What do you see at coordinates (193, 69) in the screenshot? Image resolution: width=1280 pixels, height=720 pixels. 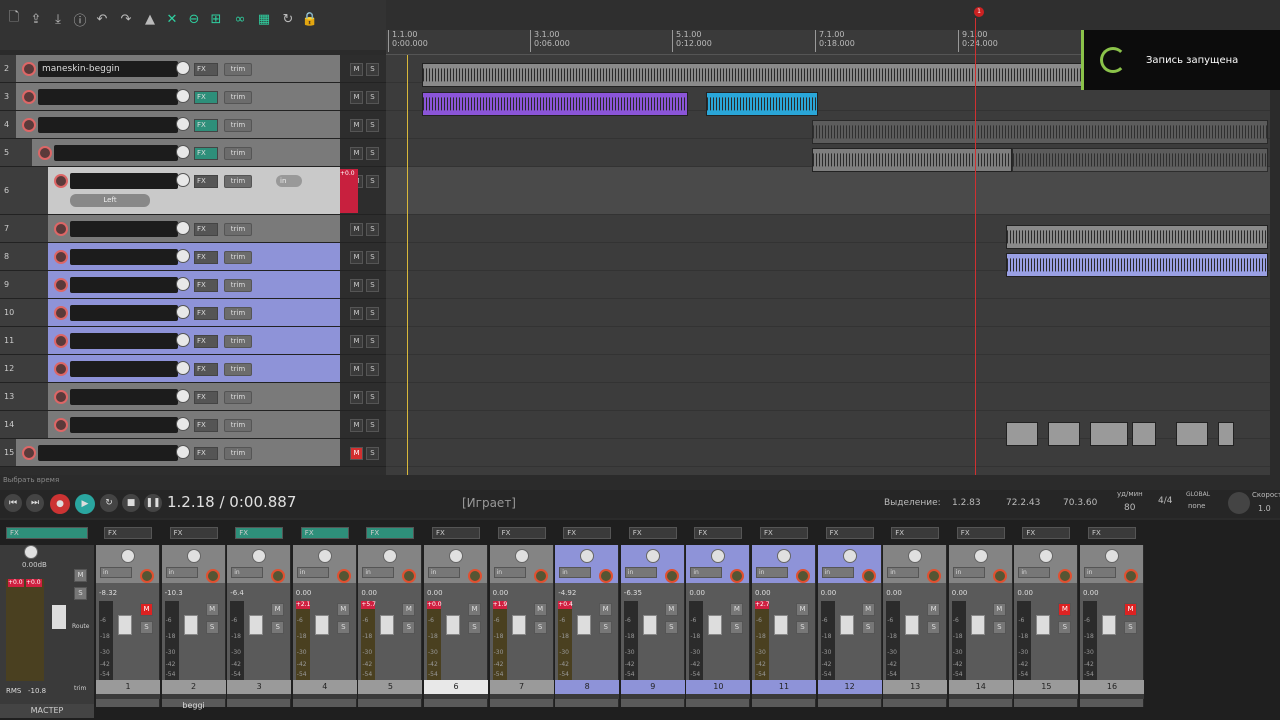 I see `track-row: 2 maneskin-beggin FX trim M S` at bounding box center [193, 69].